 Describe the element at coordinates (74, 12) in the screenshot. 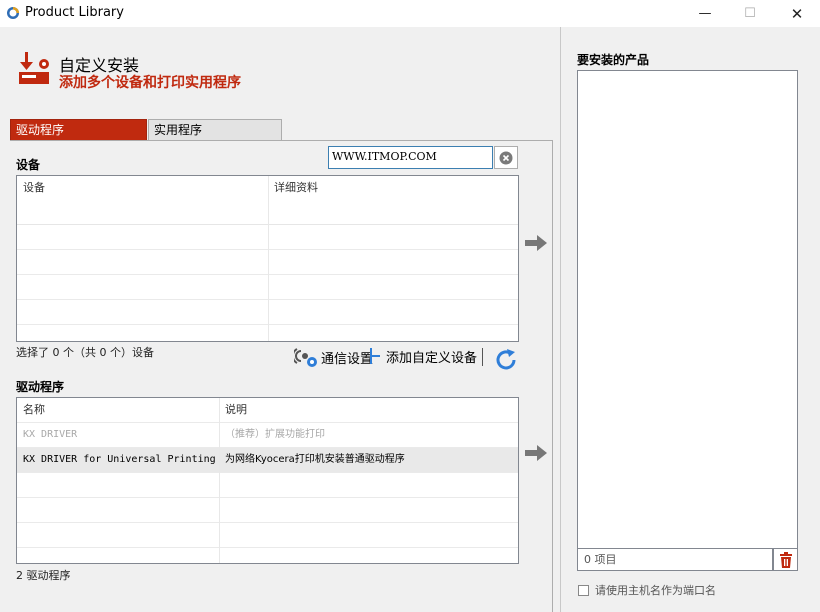

I see `window-title: Product Library` at that location.